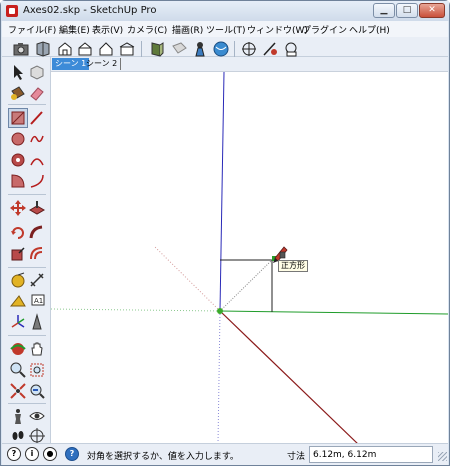 The width and height of the screenshot is (450, 466). I want to click on zoom-tool-icon, so click(18, 370).